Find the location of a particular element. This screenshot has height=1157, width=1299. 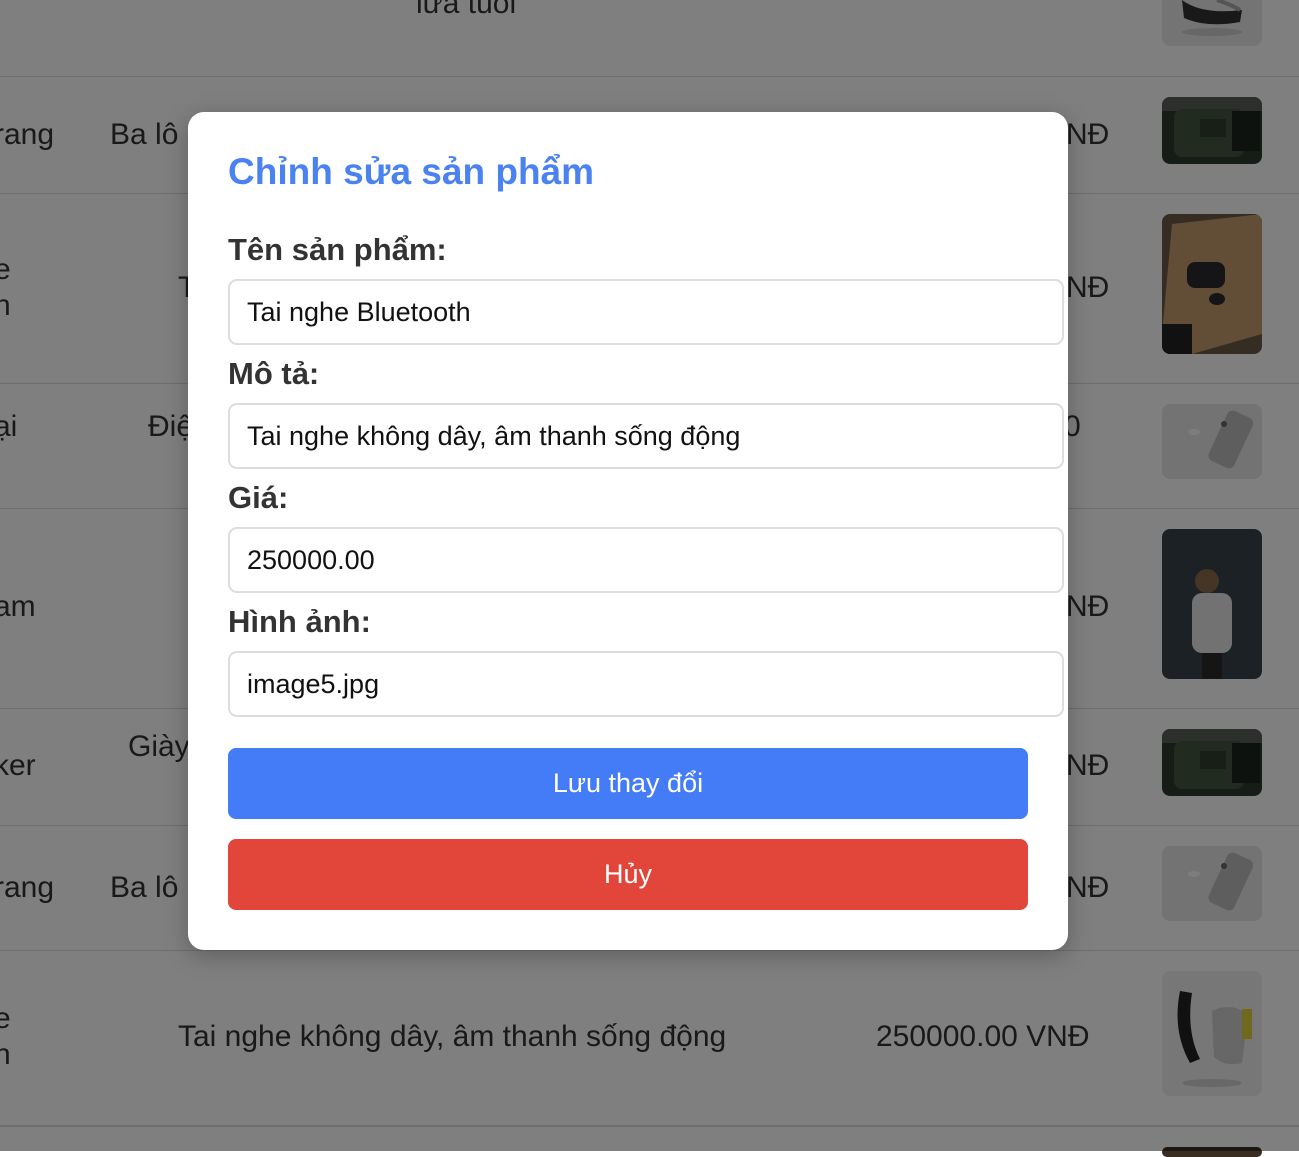

modal-title: Chỉnh sửa sản phẩm is located at coordinates (411, 171).